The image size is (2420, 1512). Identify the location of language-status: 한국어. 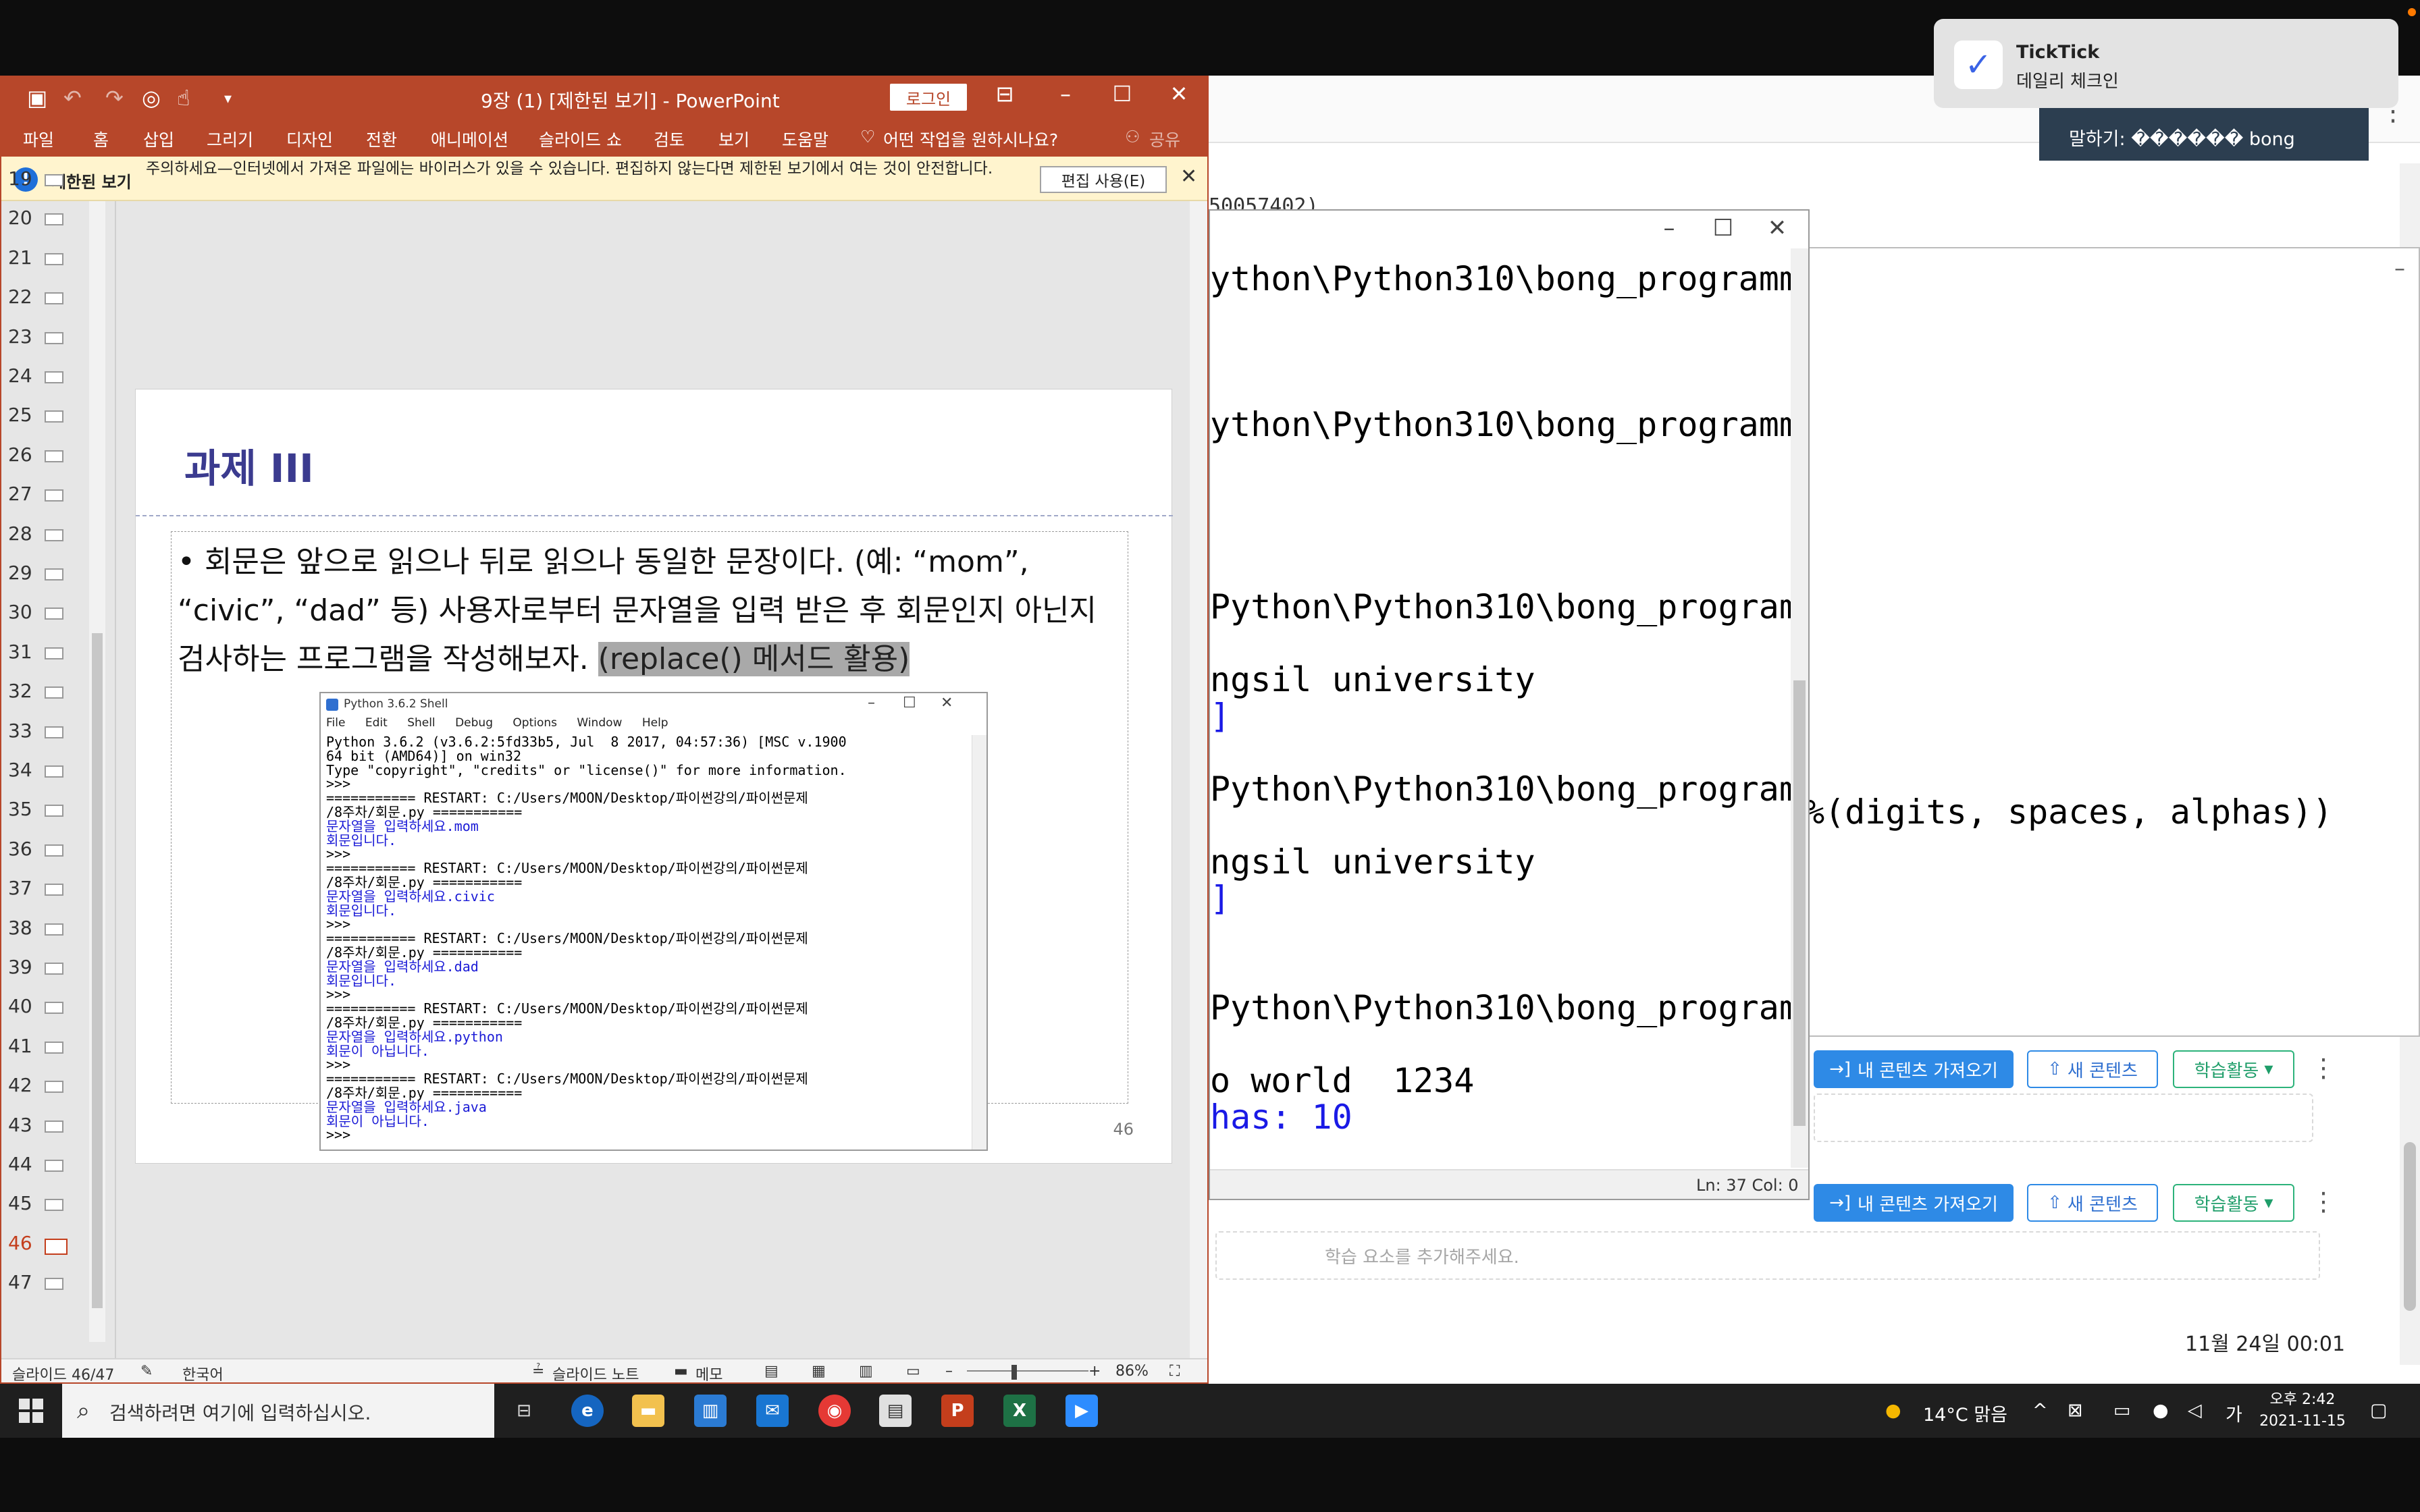
(202, 1373).